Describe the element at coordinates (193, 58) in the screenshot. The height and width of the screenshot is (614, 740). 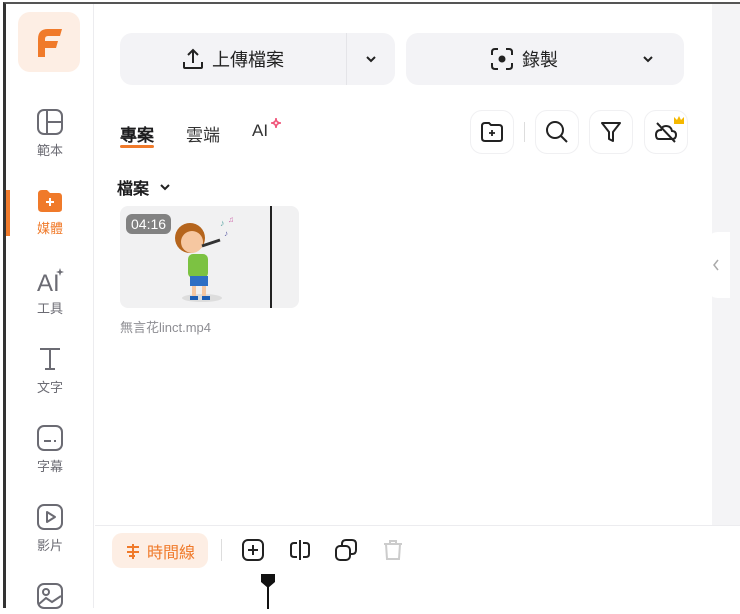
I see `upload-icon` at that location.